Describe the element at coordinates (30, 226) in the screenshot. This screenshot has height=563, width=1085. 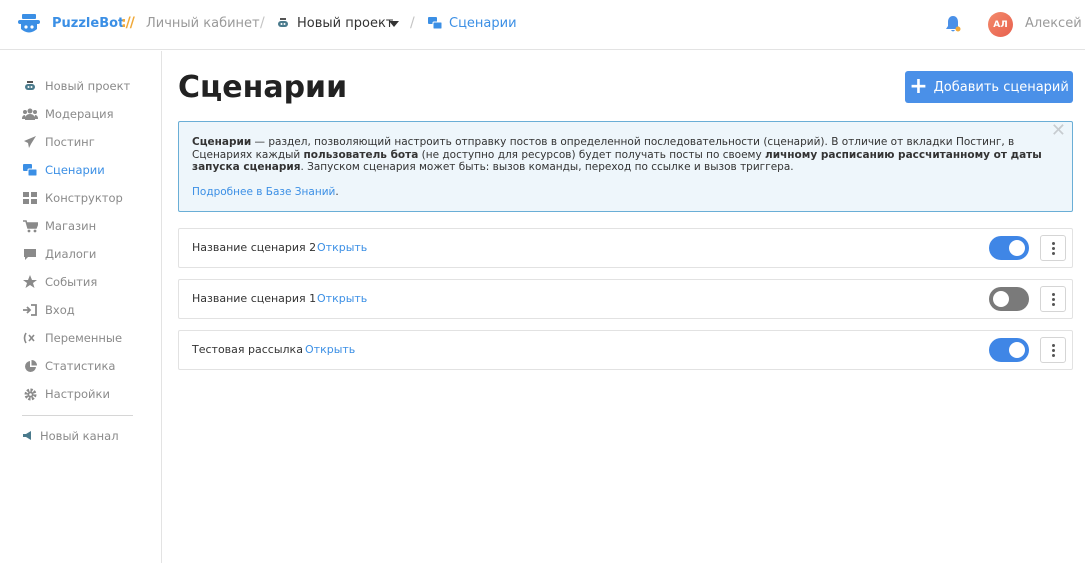
I see `cart-icon` at that location.